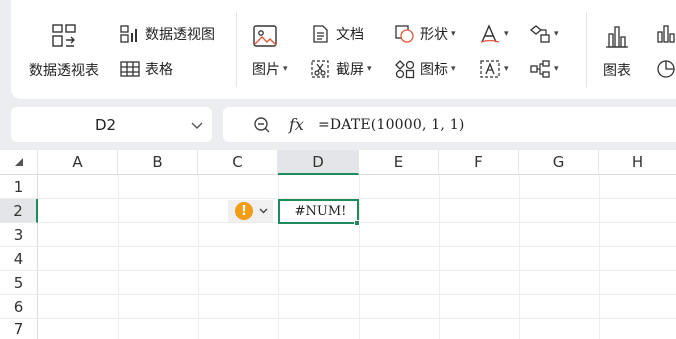  Describe the element at coordinates (617, 37) in the screenshot. I see `bar-chart-icon` at that location.